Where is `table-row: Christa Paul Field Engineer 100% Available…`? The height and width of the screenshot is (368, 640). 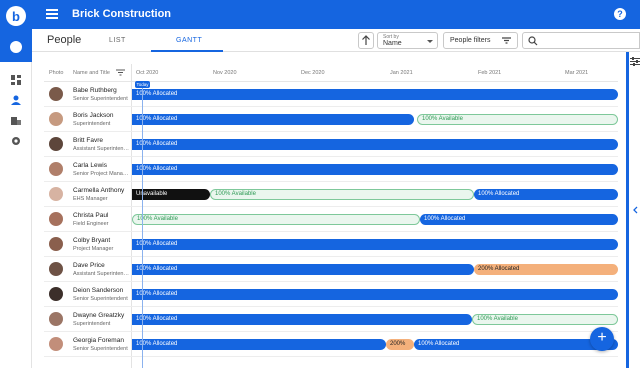
table-row: Christa Paul Field Engineer 100% Available… is located at coordinates (331, 219).